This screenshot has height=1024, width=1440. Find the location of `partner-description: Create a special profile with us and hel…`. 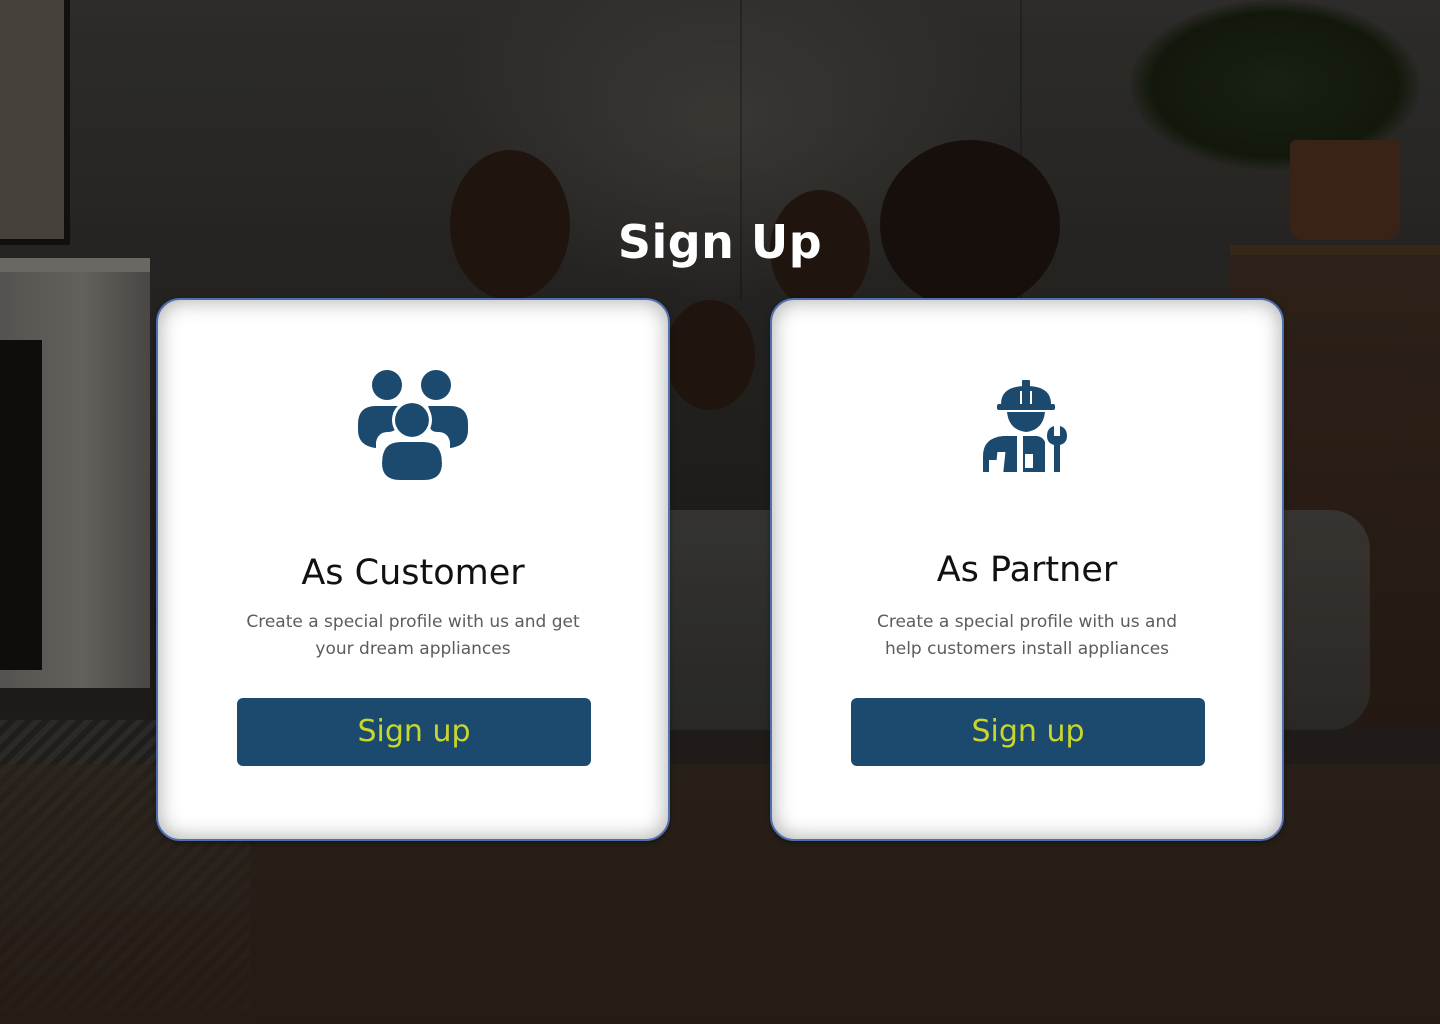

partner-description: Create a special profile with us and hel… is located at coordinates (1027, 635).